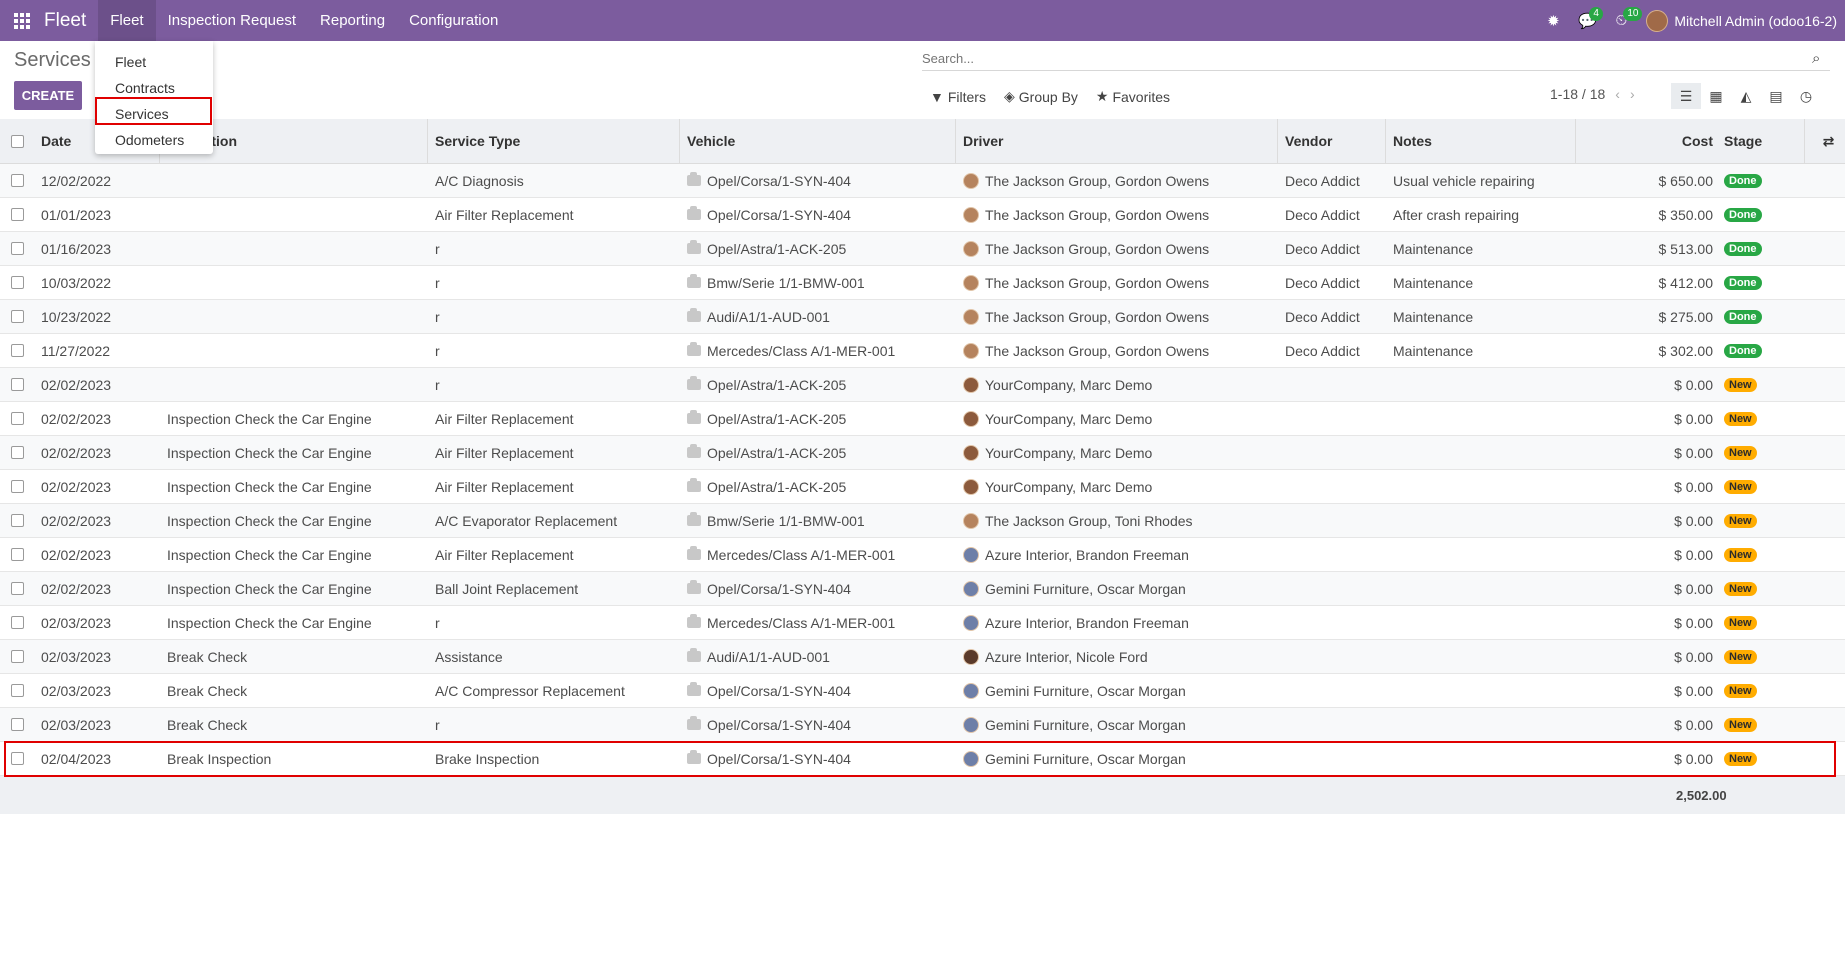 This screenshot has height=979, width=1845. Describe the element at coordinates (1133, 96) in the screenshot. I see `favorites-button: ★ Favorites` at that location.